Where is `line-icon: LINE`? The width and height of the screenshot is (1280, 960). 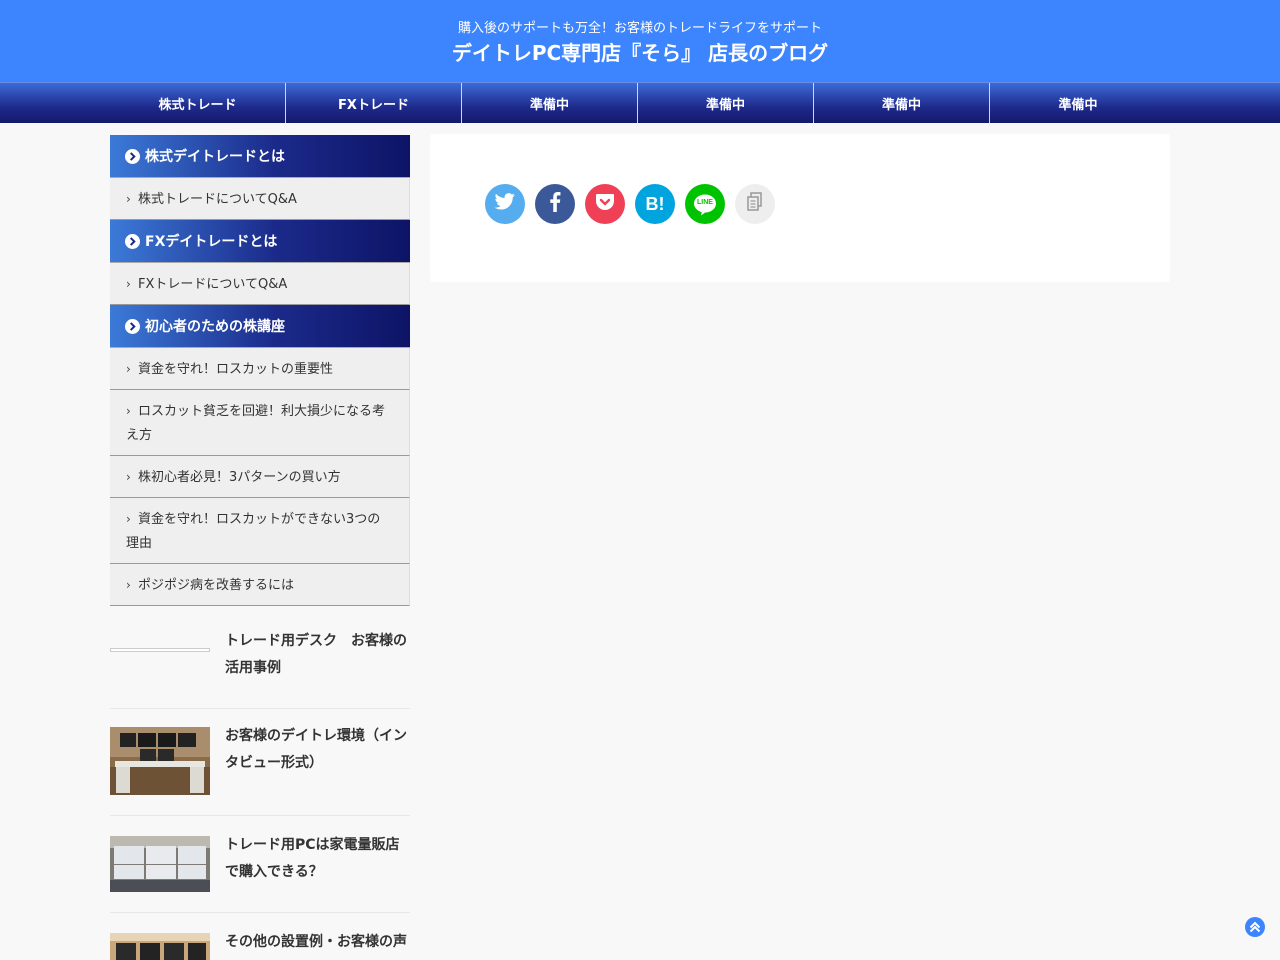 line-icon: LINE is located at coordinates (705, 205).